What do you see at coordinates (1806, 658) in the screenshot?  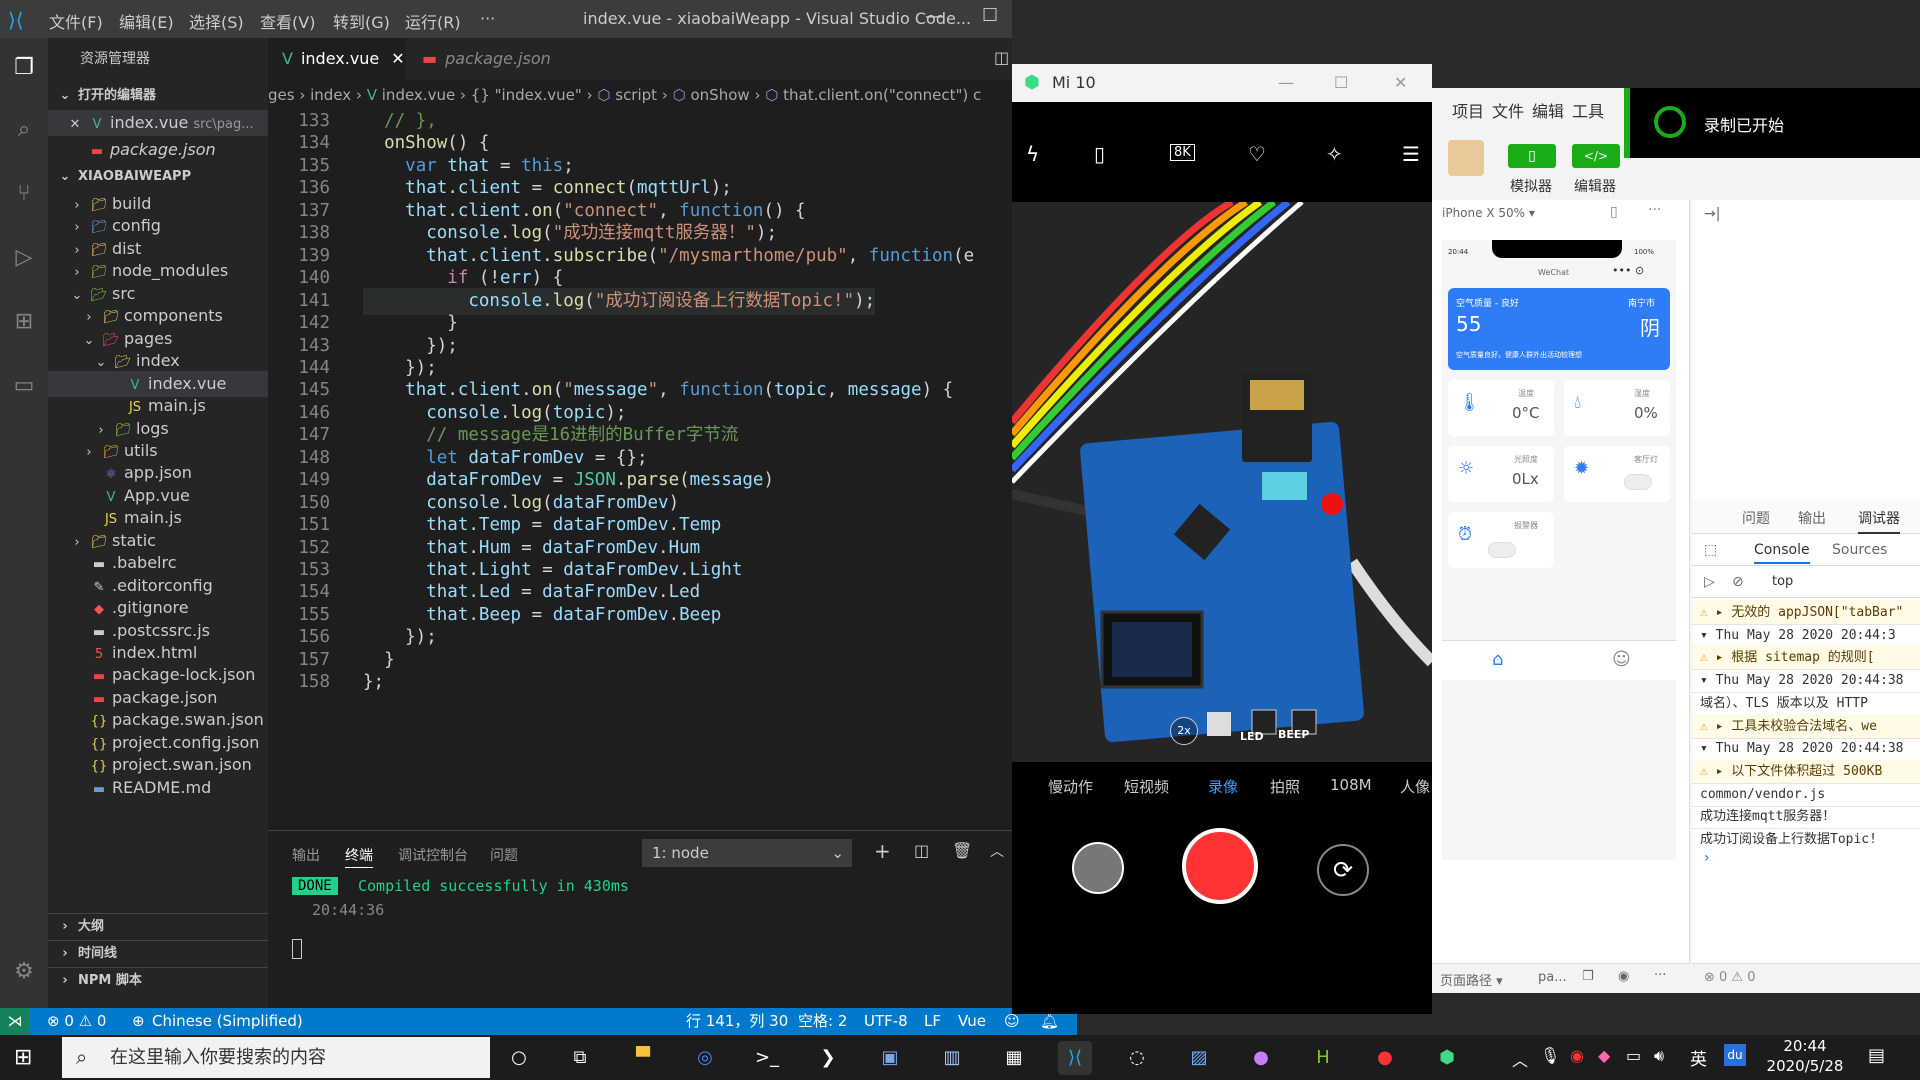 I see `console-entry: ⚠ ▸ 根据 sitemap 的规则[` at bounding box center [1806, 658].